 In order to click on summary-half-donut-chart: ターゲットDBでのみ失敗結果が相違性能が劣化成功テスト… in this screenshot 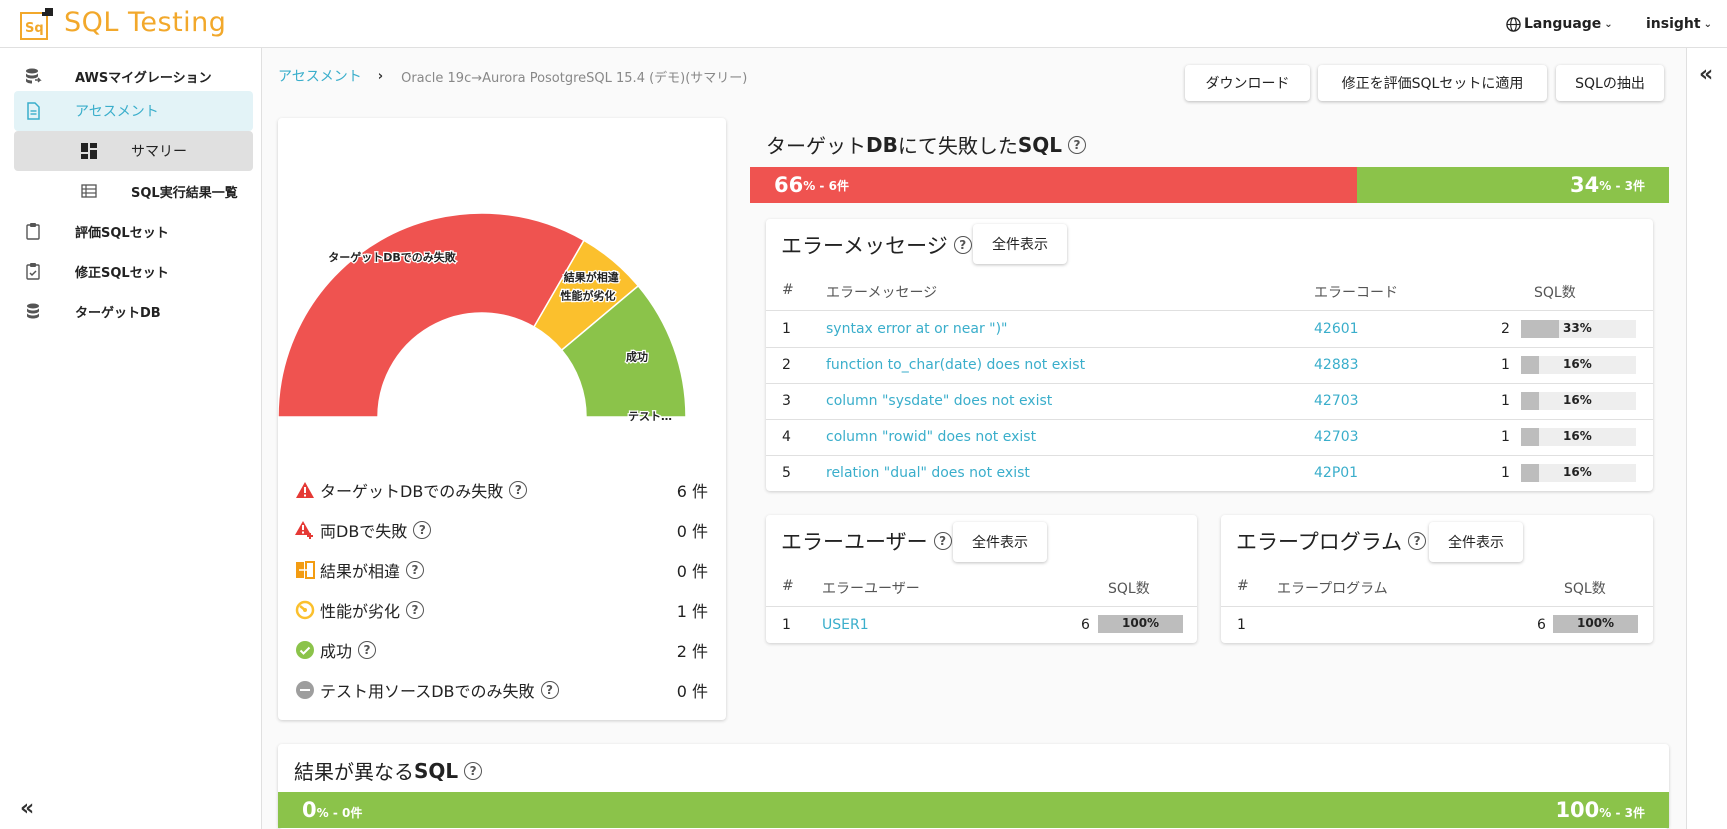, I will do `click(482, 318)`.